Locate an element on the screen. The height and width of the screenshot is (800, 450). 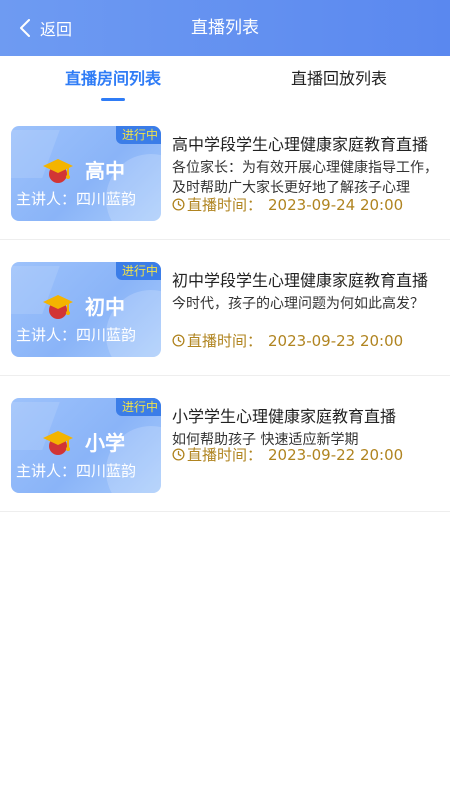
item-description: 各位家长：为有效开展心理健康指导工作，及时帮助广大家长更好地了解孩子心理 is located at coordinates (305, 178).